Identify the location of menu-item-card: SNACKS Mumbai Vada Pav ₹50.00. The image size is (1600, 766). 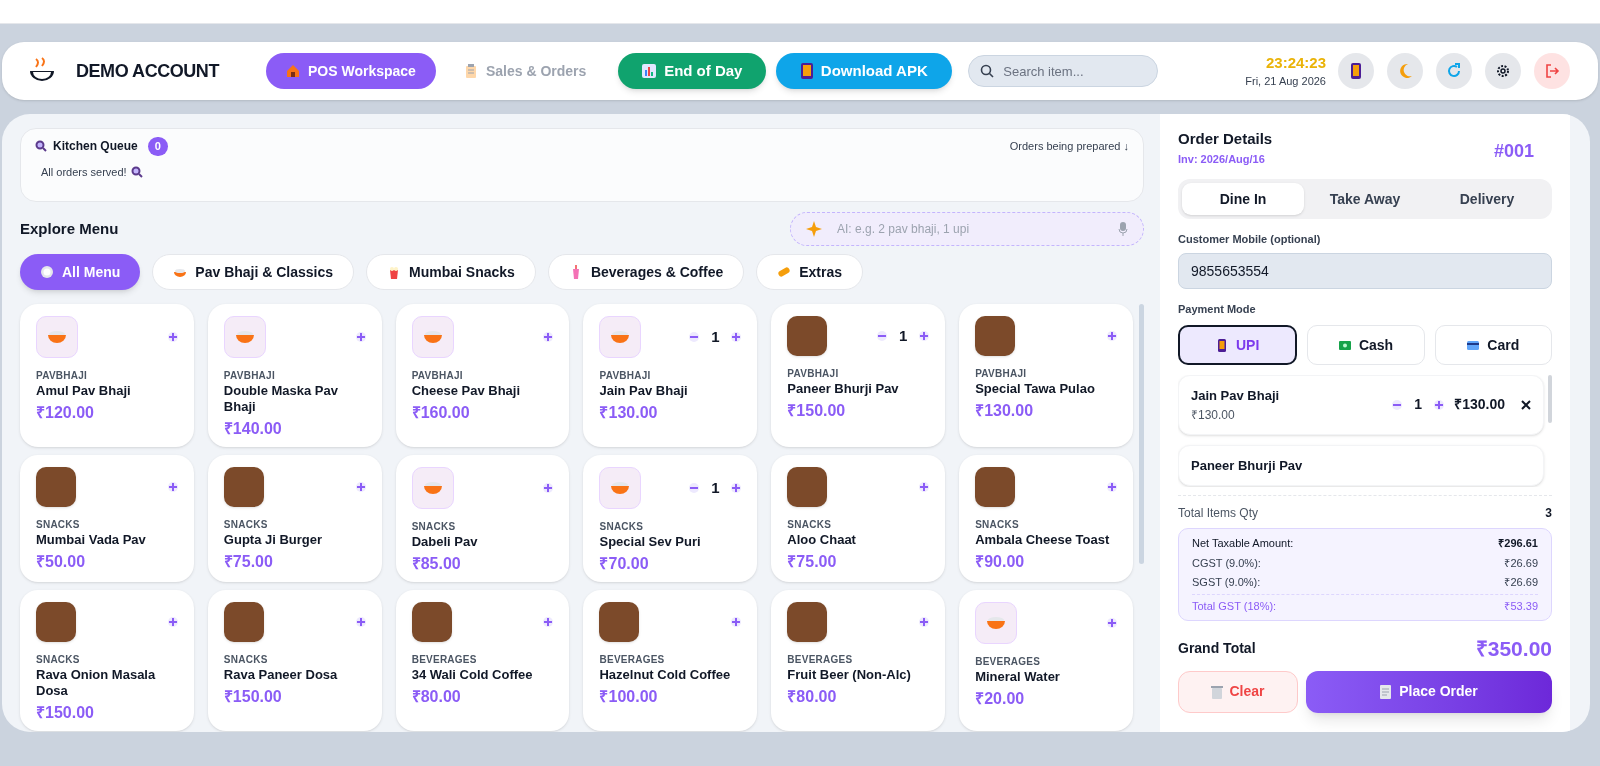
(107, 518).